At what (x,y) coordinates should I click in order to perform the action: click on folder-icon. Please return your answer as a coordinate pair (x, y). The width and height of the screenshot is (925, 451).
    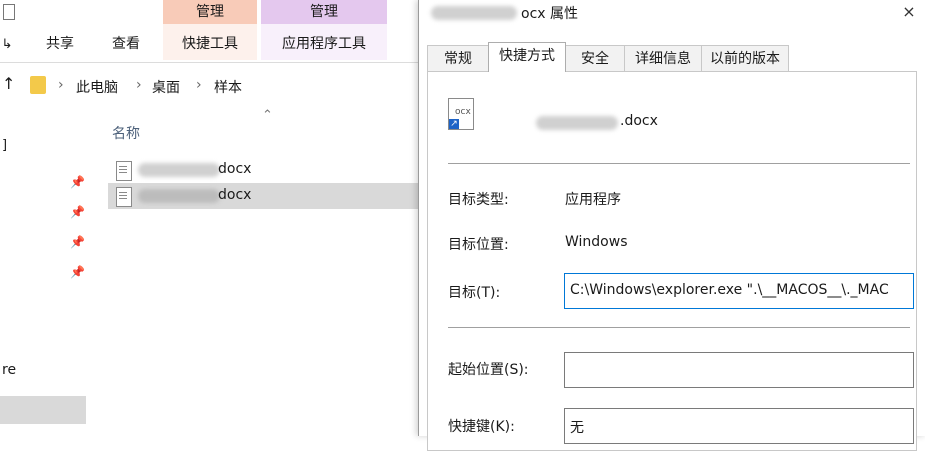
    Looking at the image, I should click on (38, 85).